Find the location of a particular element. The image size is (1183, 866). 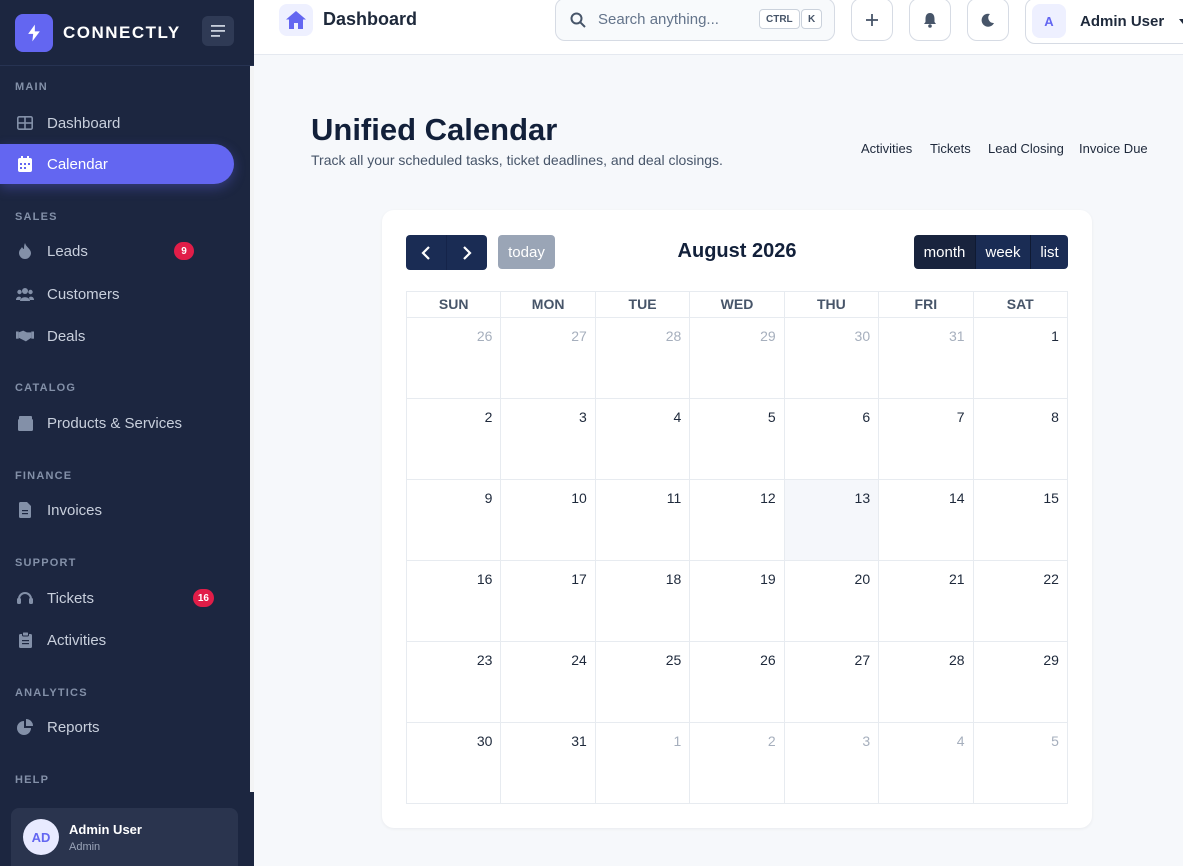

day-number: 9 is located at coordinates (489, 498).